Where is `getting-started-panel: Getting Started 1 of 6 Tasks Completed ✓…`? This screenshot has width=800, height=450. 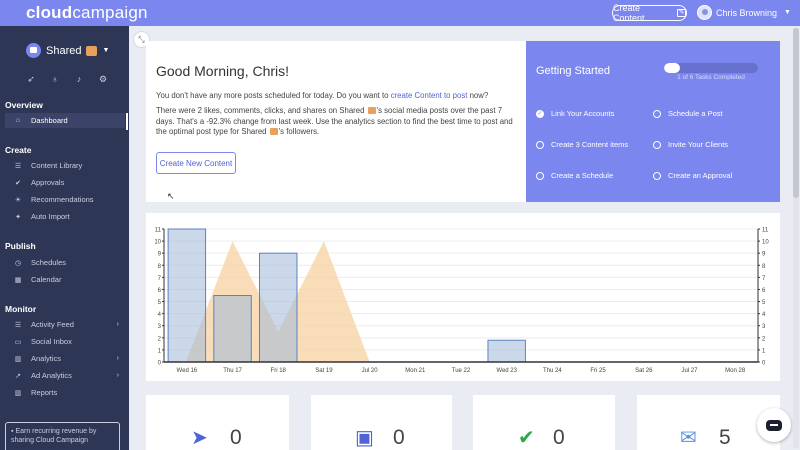
getting-started-panel: Getting Started 1 of 6 Tasks Completed ✓… is located at coordinates (653, 121).